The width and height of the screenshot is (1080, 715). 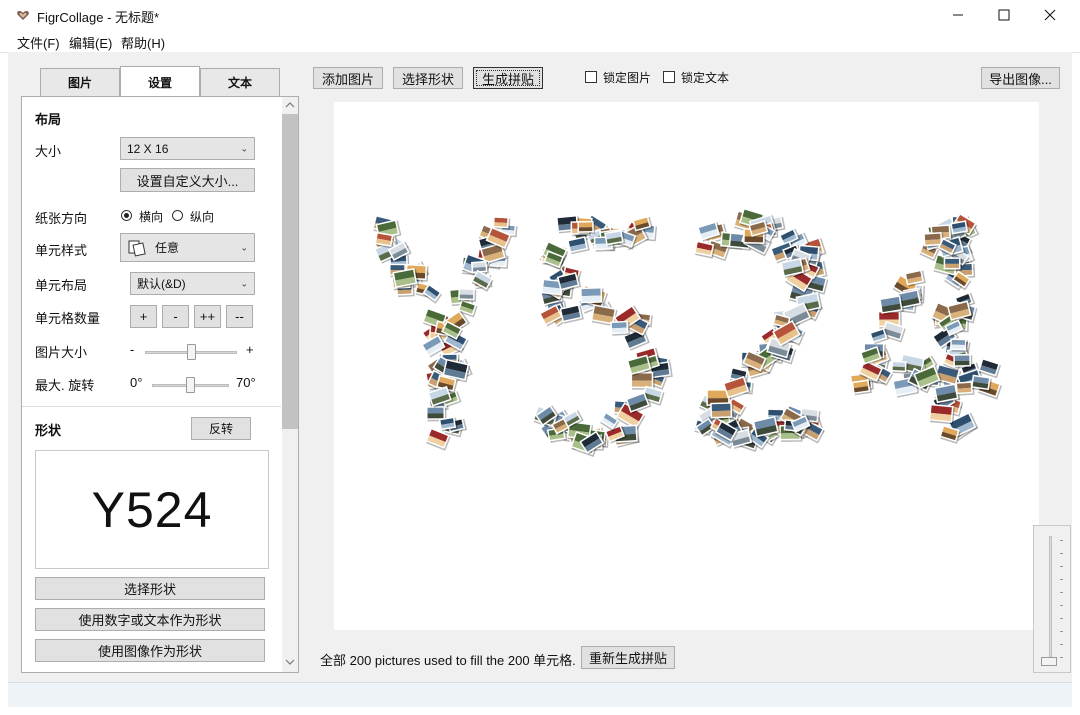 I want to click on cell-count-label: 单元格数量, so click(x=68, y=318).